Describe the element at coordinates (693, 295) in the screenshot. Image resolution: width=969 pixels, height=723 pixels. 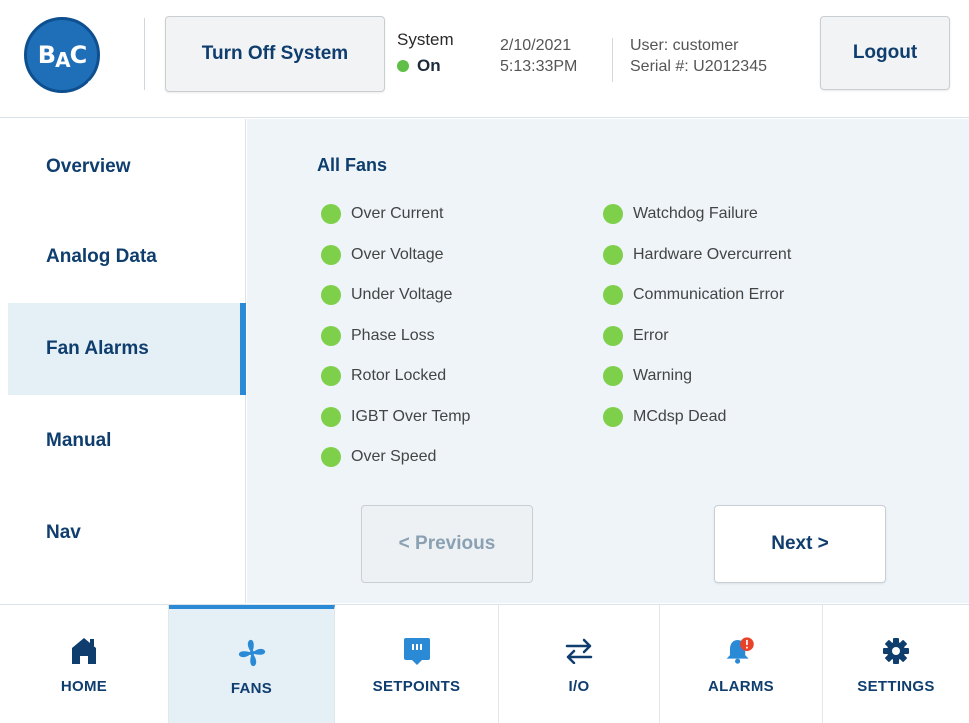
I see `alarm-item: Communication Error` at that location.